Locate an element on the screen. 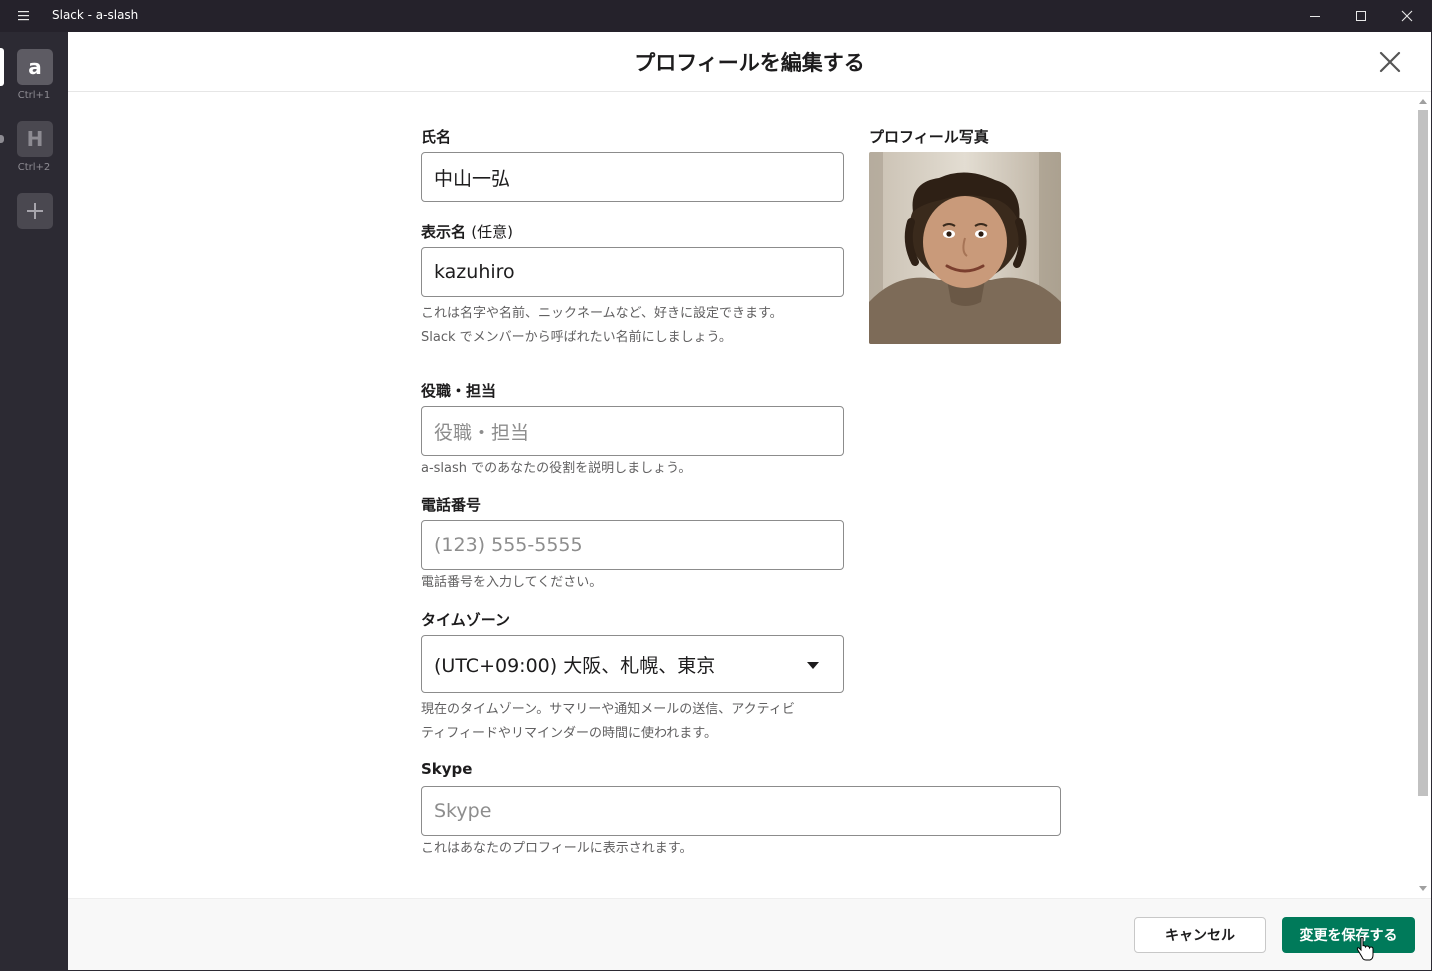 This screenshot has width=1432, height=971. full-name-input: 中山一弘 is located at coordinates (632, 177).